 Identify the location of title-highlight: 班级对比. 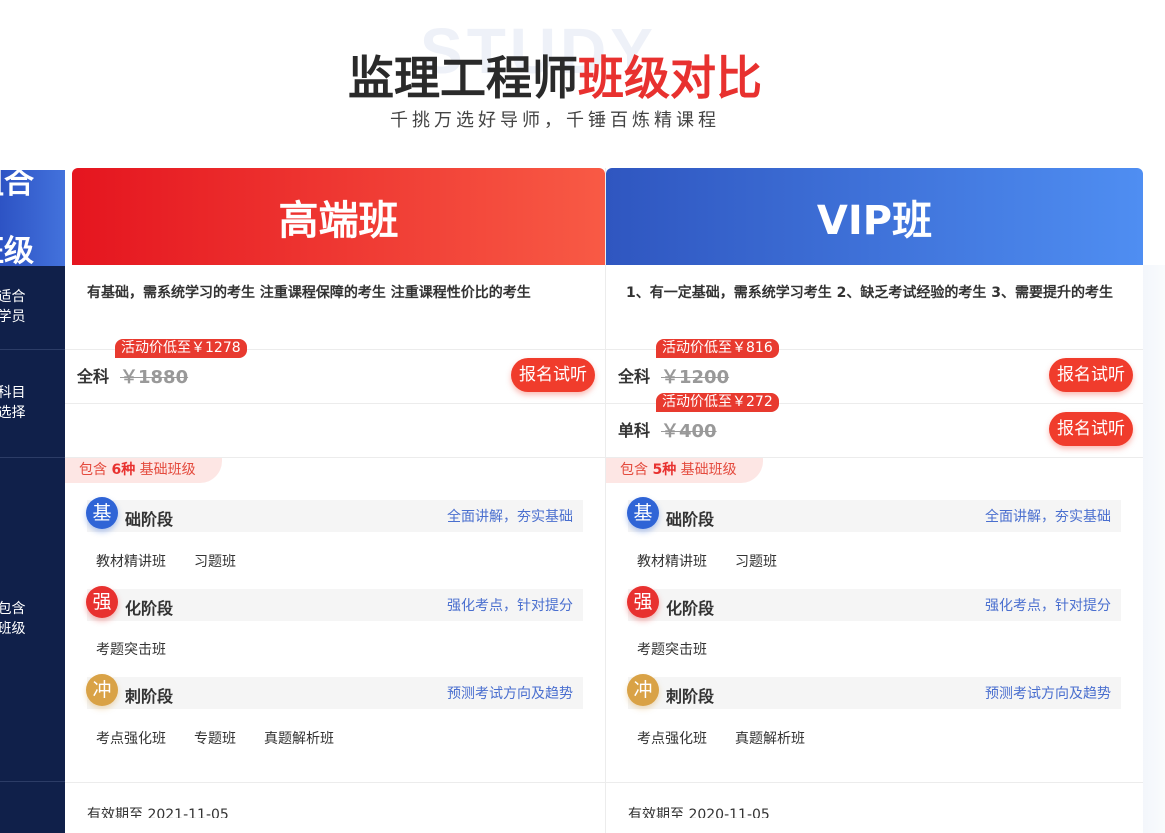
(670, 78).